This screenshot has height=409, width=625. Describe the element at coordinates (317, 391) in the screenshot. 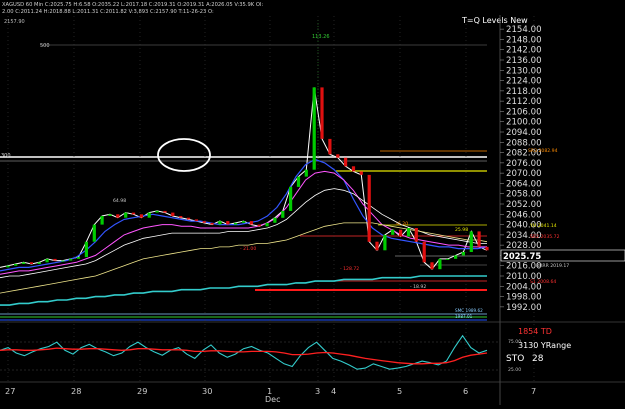

I see `time-label: 3` at that location.